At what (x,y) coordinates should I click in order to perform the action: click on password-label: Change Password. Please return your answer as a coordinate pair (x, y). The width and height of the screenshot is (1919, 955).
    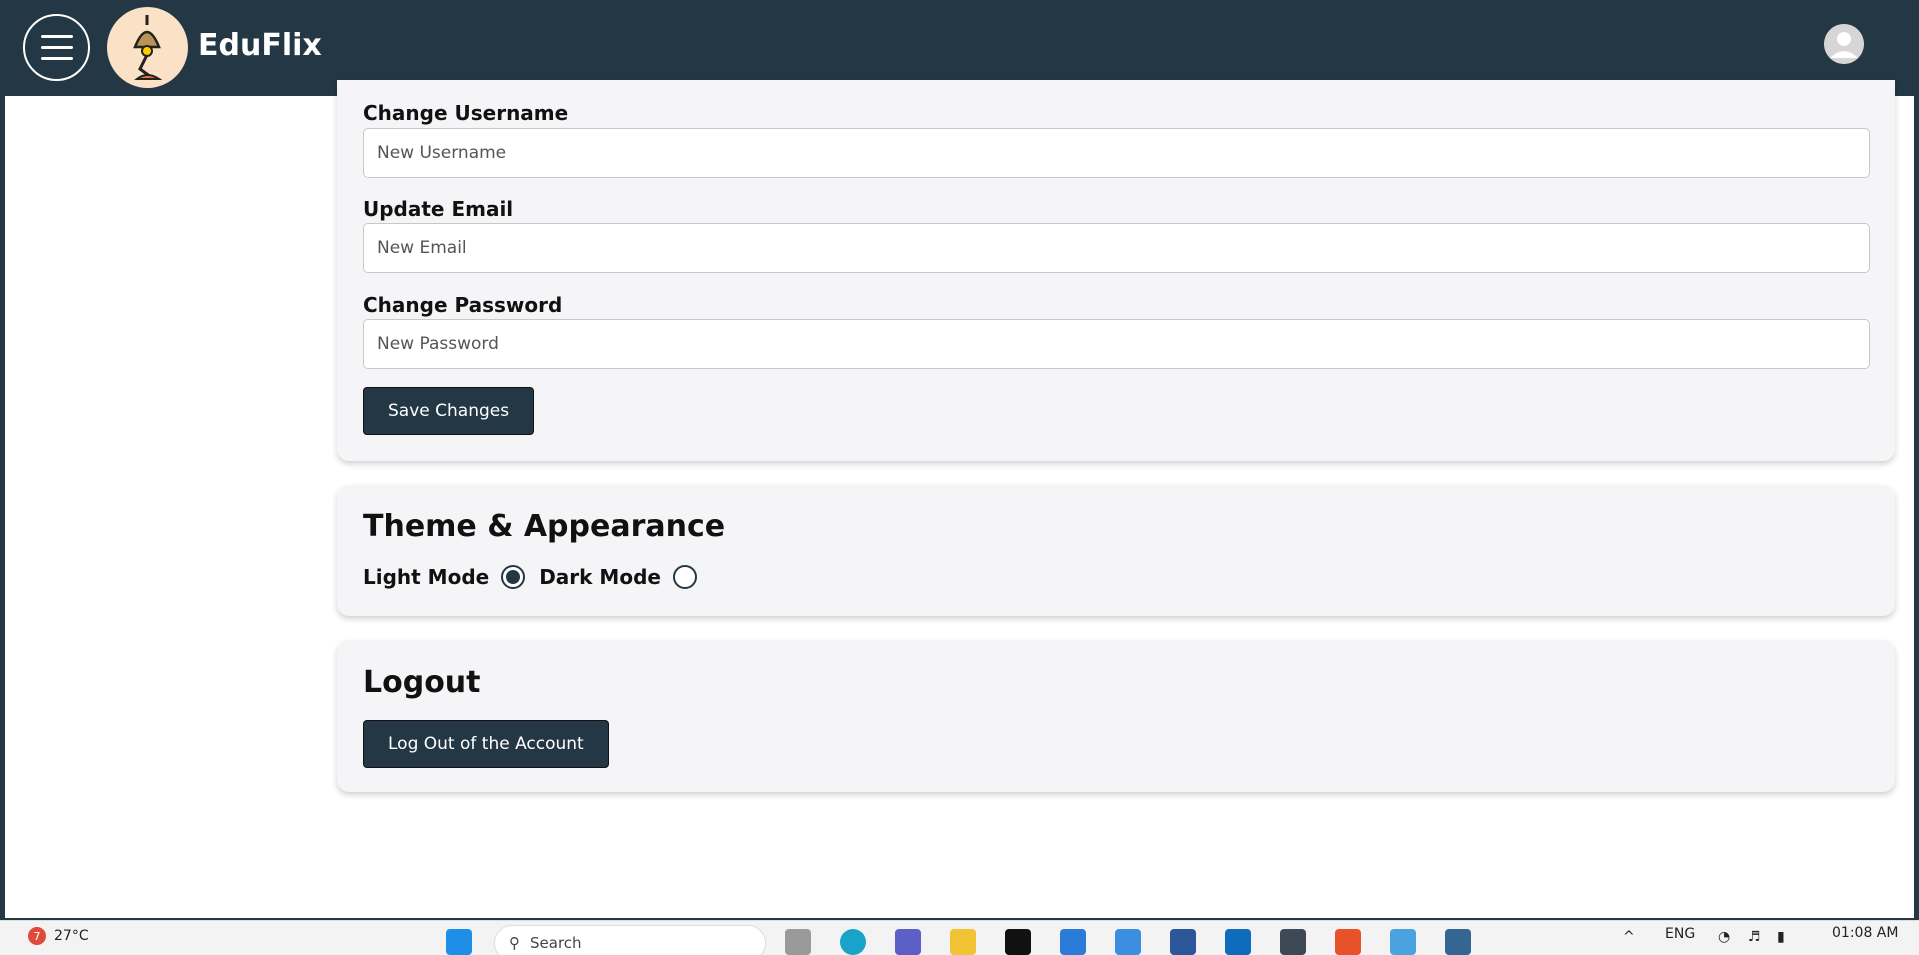
    Looking at the image, I should click on (463, 305).